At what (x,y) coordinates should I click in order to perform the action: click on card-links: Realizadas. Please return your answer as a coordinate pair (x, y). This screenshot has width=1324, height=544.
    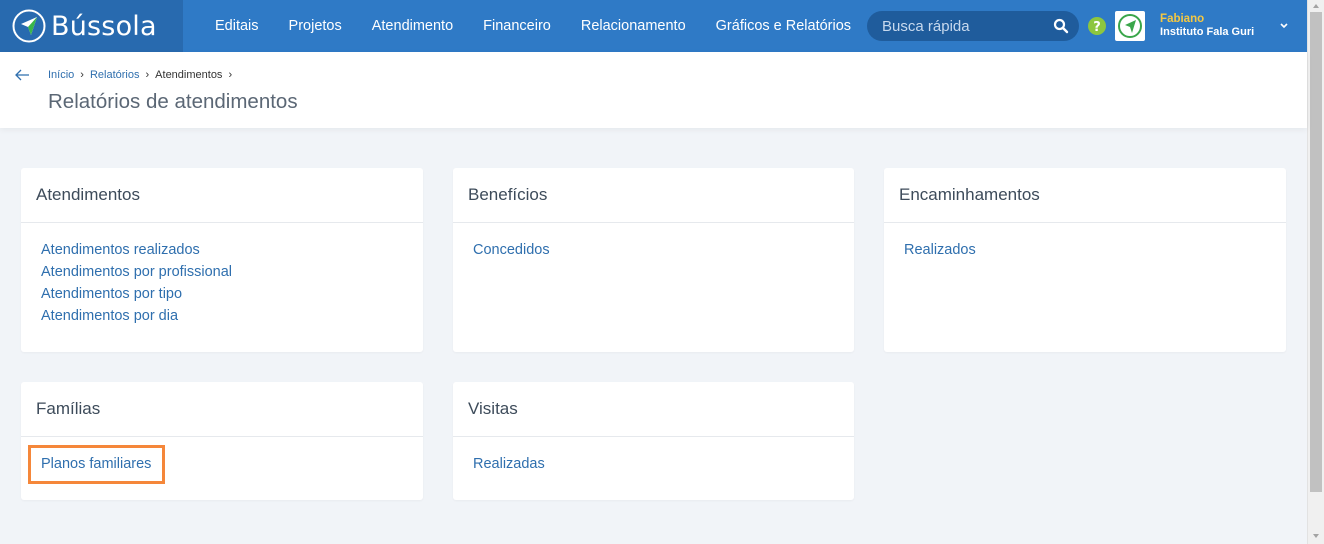
    Looking at the image, I should click on (653, 464).